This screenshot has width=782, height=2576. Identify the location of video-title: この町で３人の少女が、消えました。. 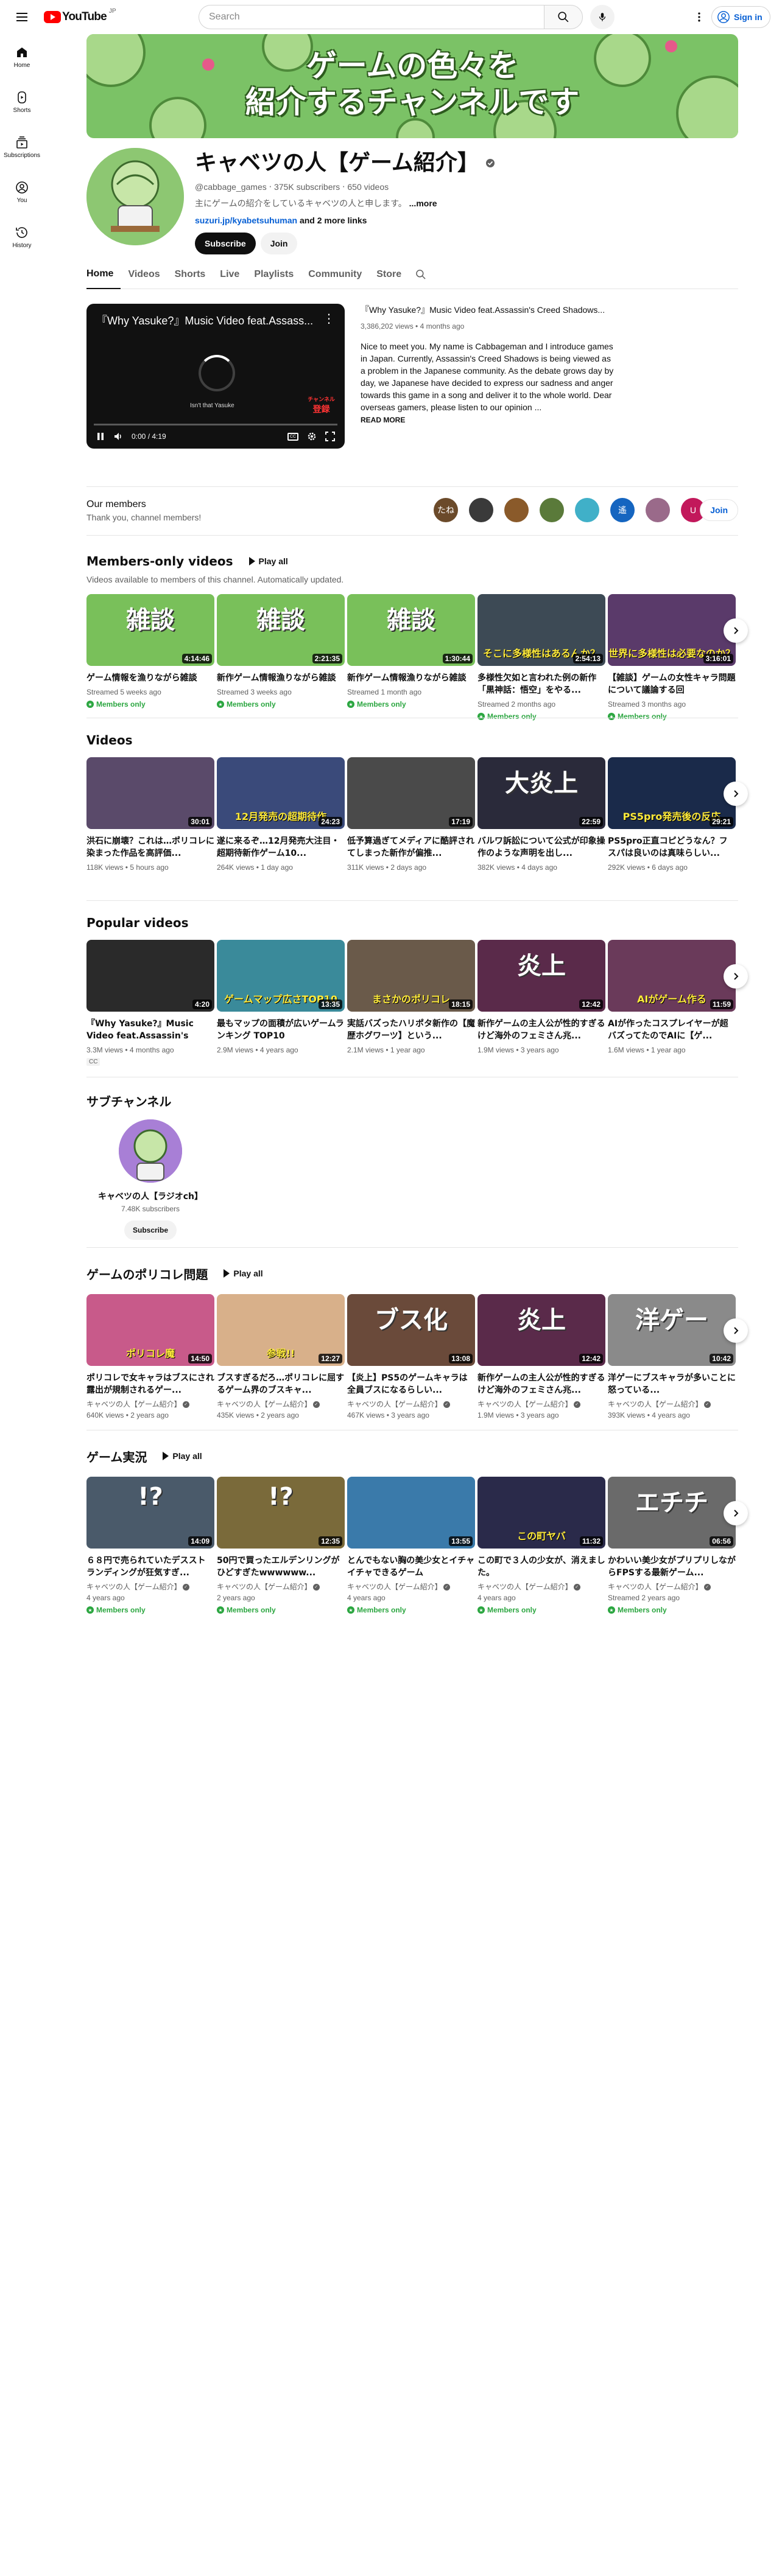
(541, 1567).